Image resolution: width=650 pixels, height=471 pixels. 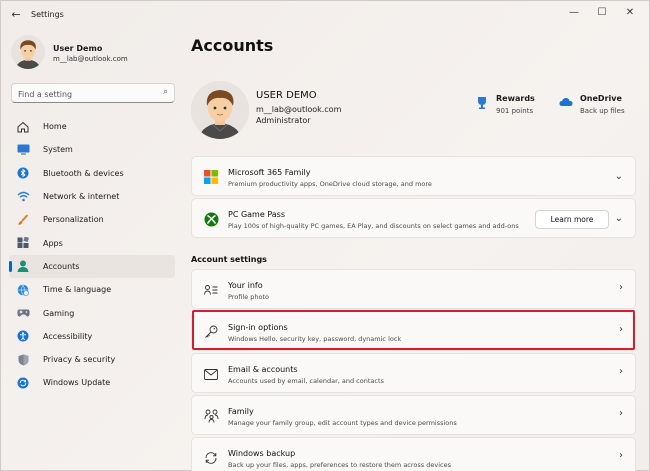 I want to click on sidebar-item-label: System, so click(x=58, y=150).